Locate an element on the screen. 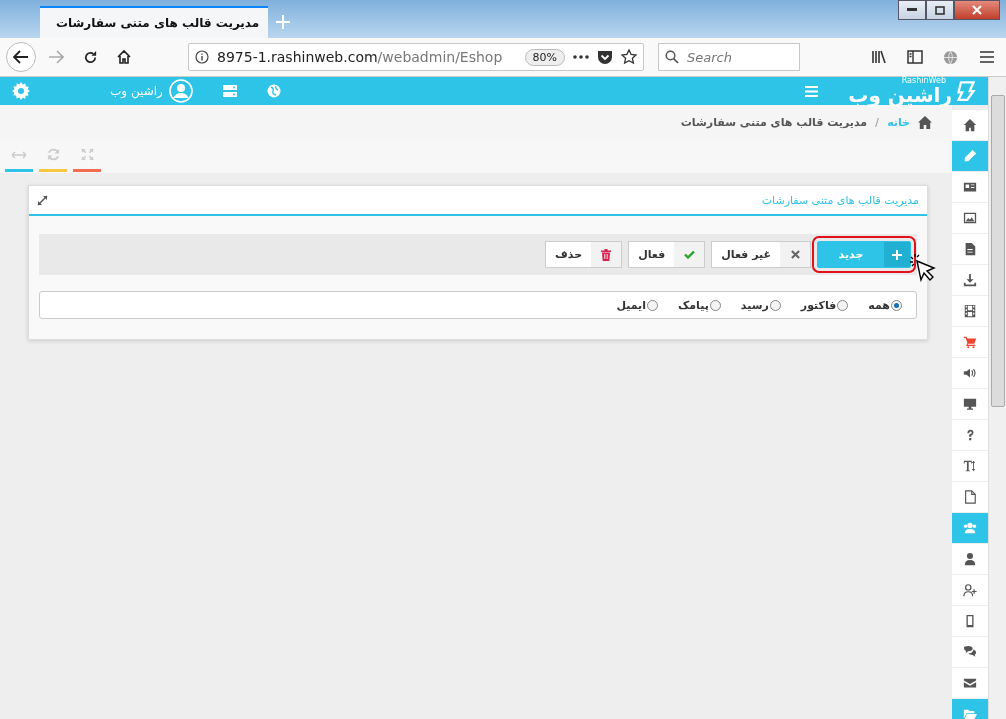 This screenshot has width=1006, height=719. user-icon is located at coordinates (970, 559).